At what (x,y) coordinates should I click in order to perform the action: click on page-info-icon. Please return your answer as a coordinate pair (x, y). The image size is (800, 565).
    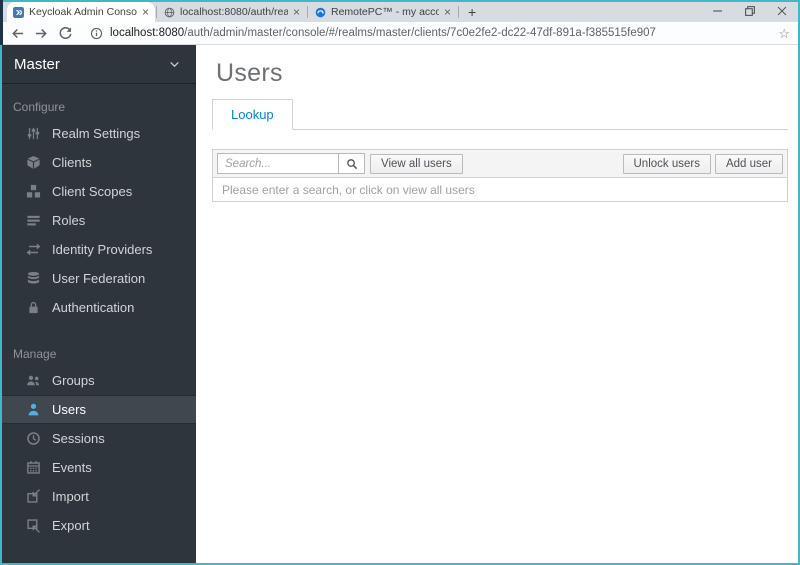
    Looking at the image, I should click on (96, 33).